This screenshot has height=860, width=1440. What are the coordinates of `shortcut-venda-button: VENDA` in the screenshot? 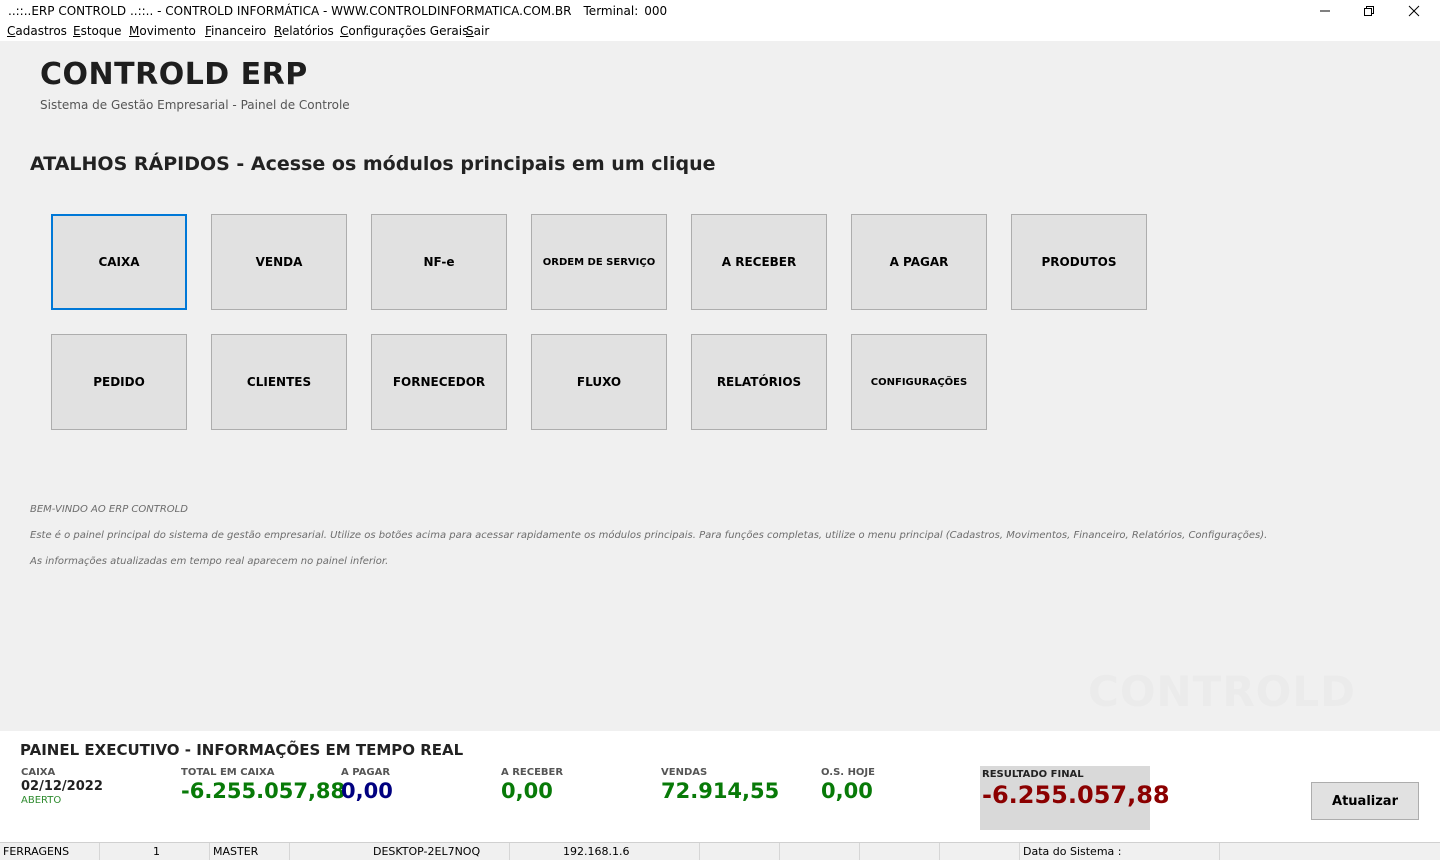 It's located at (279, 262).